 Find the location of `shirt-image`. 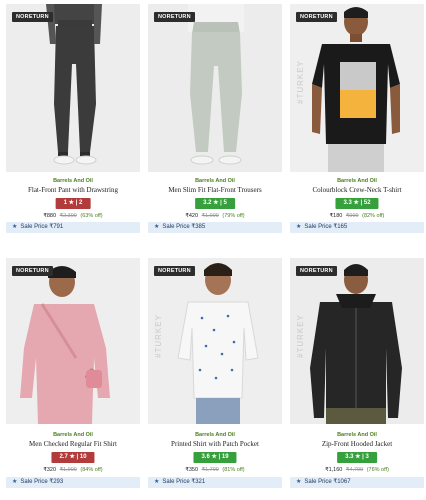

shirt-image is located at coordinates (73, 341).